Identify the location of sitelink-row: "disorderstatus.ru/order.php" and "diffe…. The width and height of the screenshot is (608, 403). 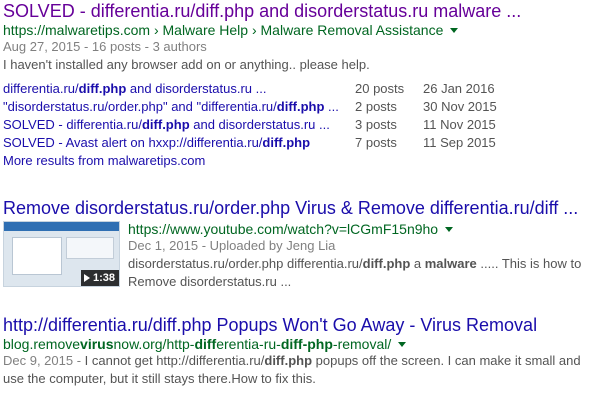
(303, 107).